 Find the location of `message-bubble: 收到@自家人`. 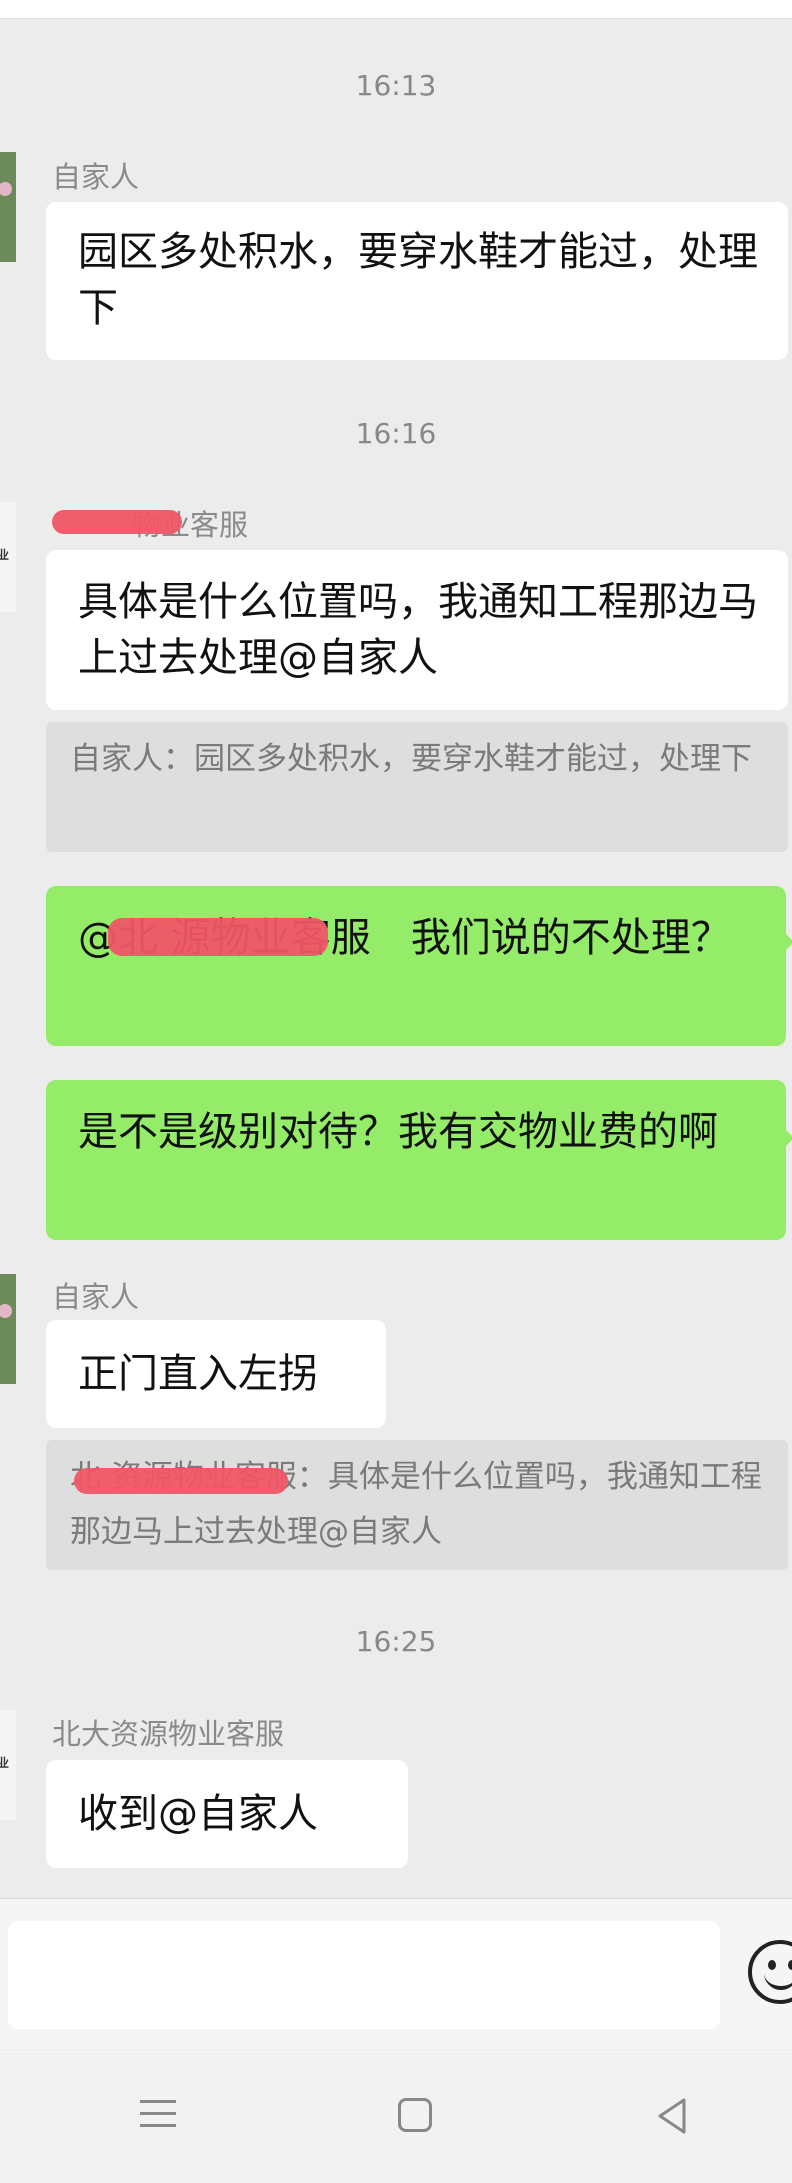

message-bubble: 收到@自家人 is located at coordinates (227, 1814).